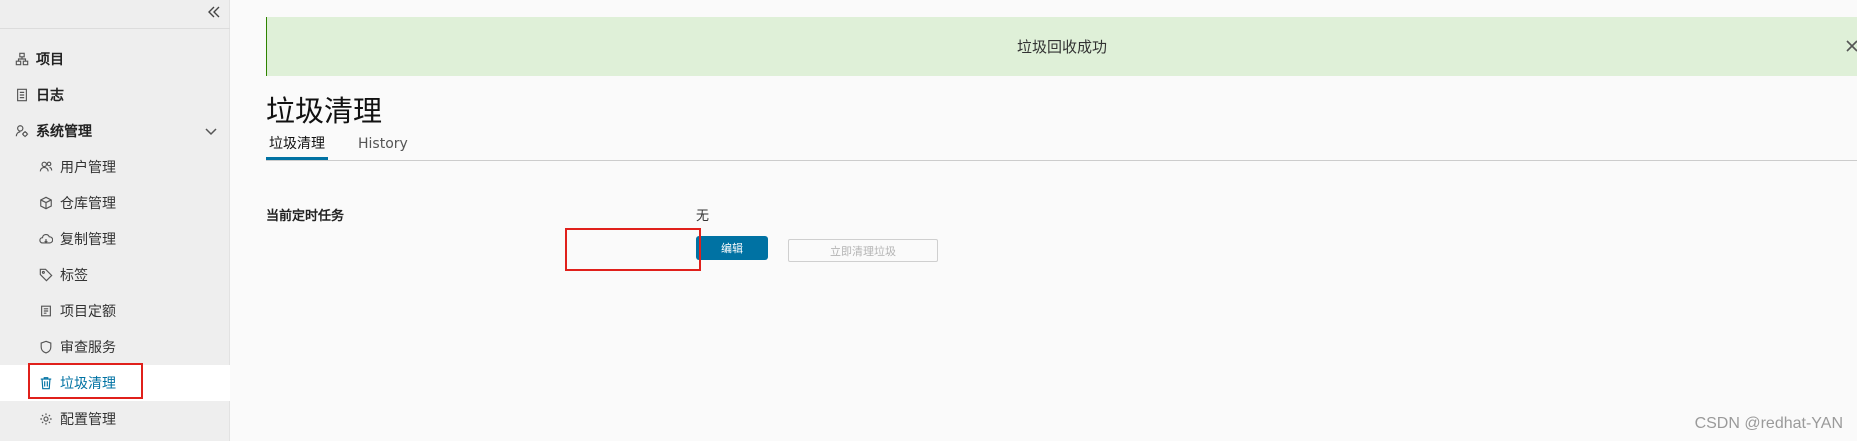 This screenshot has width=1857, height=441. Describe the element at coordinates (383, 147) in the screenshot. I see `tab-history: History` at that location.